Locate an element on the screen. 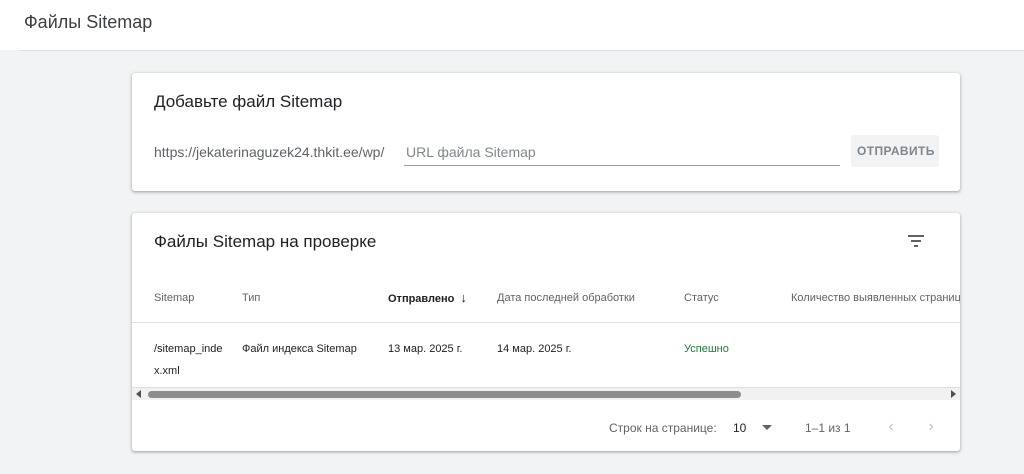  column-header-submitted-label: Отправлено is located at coordinates (421, 299).